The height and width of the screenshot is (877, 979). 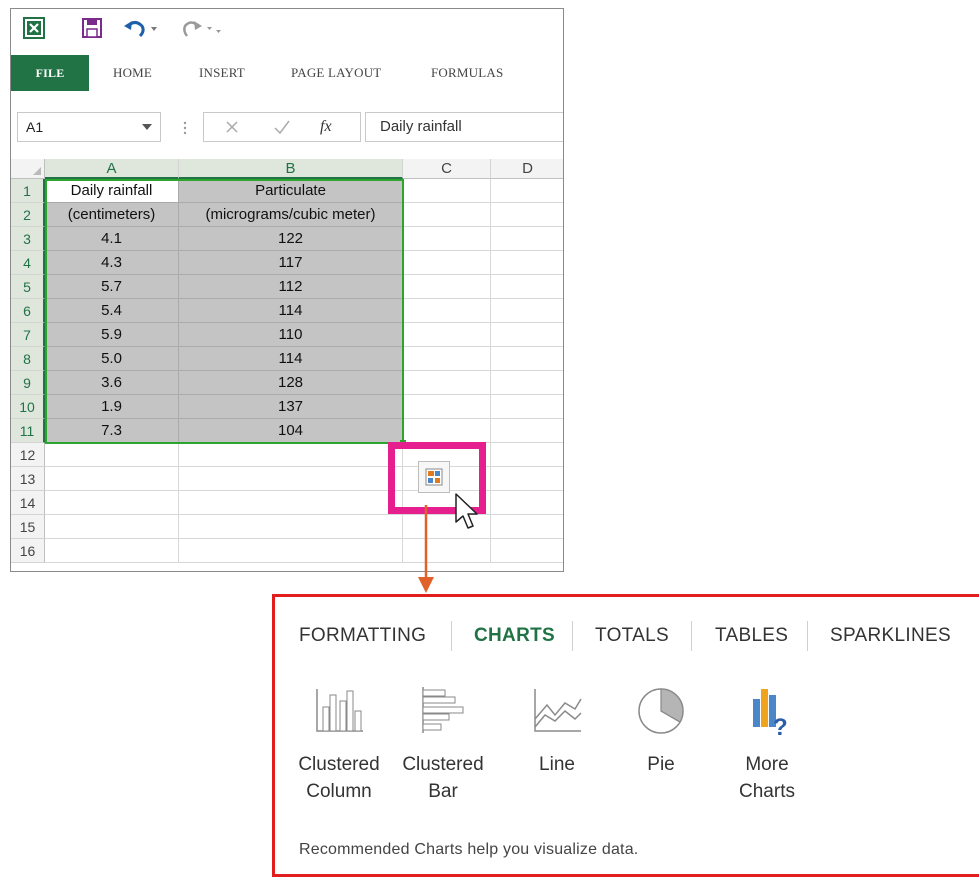 I want to click on cell: 5.0, so click(x=112, y=359).